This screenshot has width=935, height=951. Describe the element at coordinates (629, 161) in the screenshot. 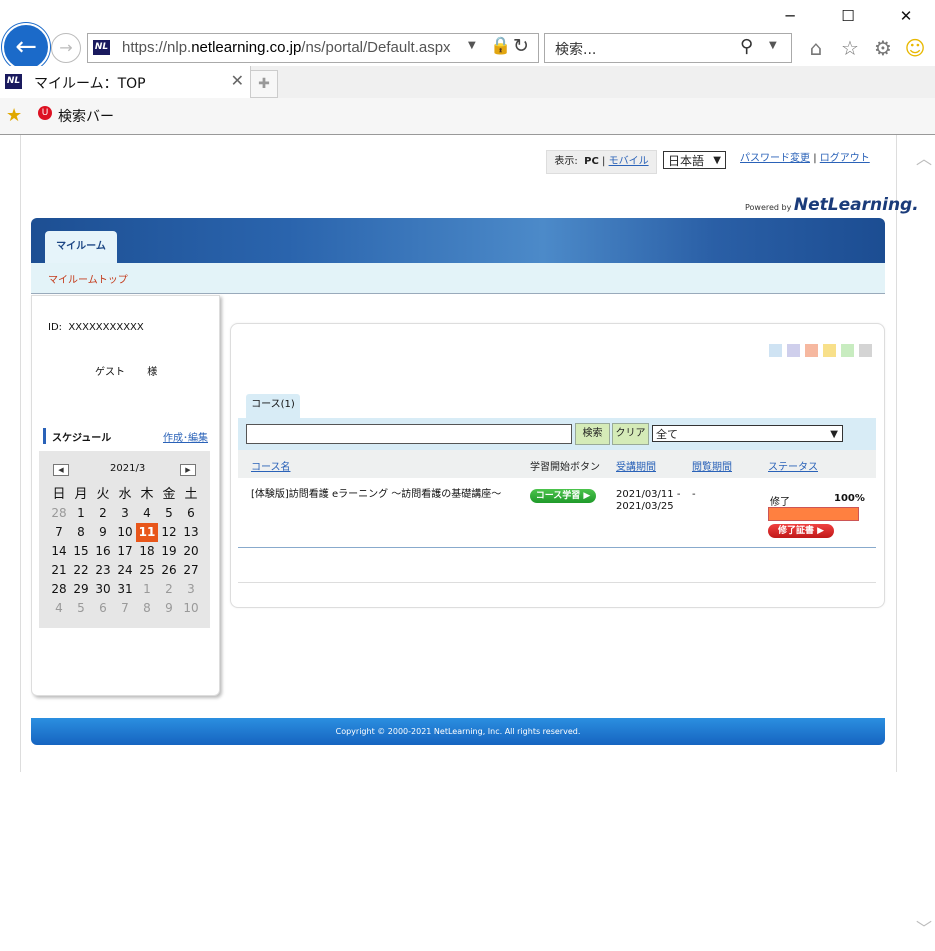

I see `display-mobile-link: モバイル` at that location.